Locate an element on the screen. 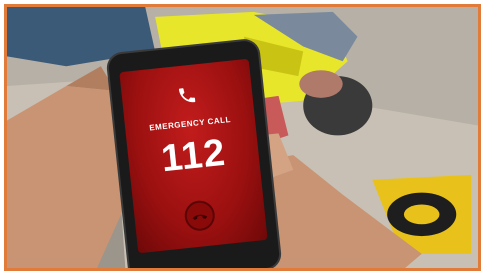 This screenshot has height=275, width=485. phone-handset-icon is located at coordinates (187, 95).